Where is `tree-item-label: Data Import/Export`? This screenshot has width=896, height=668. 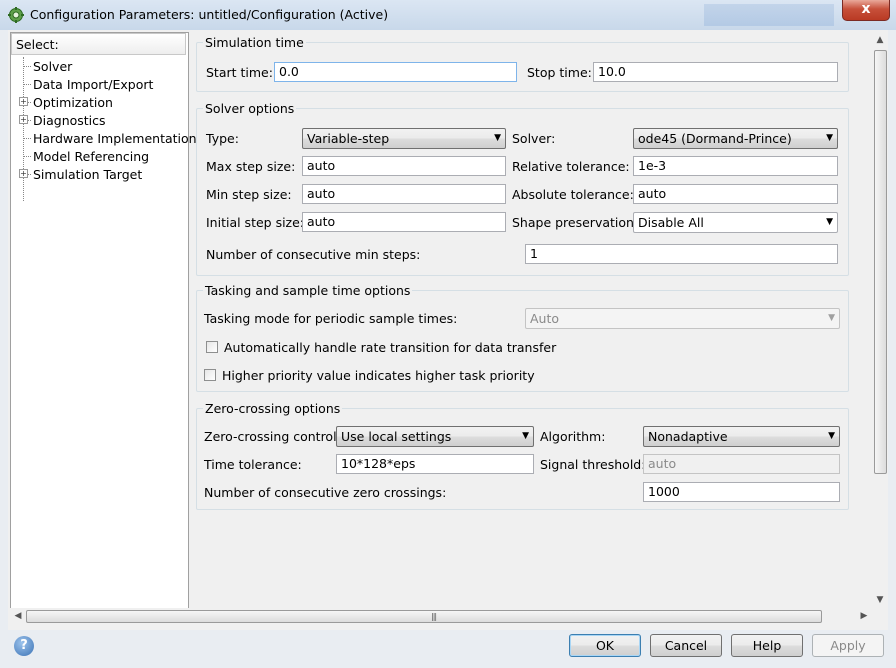
tree-item-label: Data Import/Export is located at coordinates (93, 84).